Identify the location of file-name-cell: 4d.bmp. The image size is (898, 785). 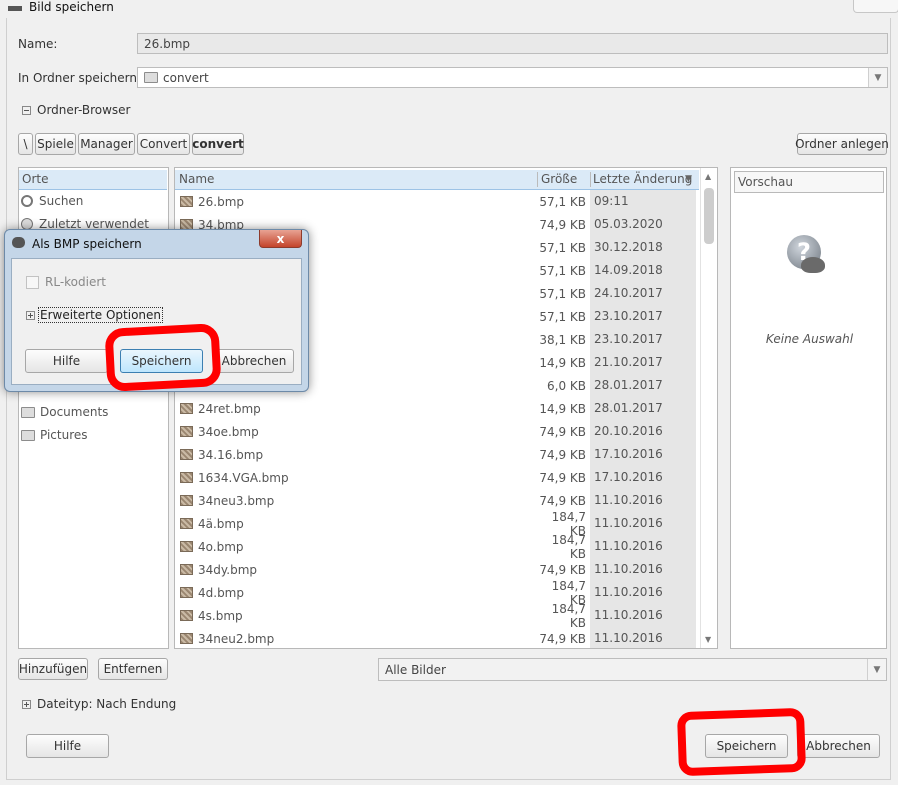
(356, 593).